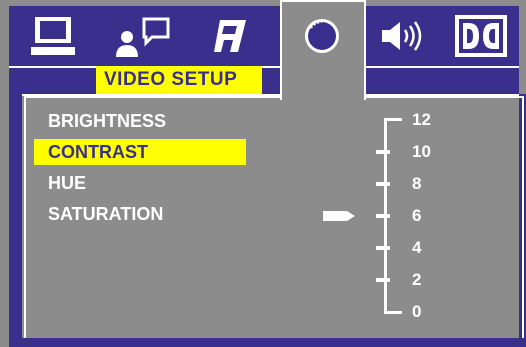  Describe the element at coordinates (339, 216) in the screenshot. I see `slider-pointer` at that location.